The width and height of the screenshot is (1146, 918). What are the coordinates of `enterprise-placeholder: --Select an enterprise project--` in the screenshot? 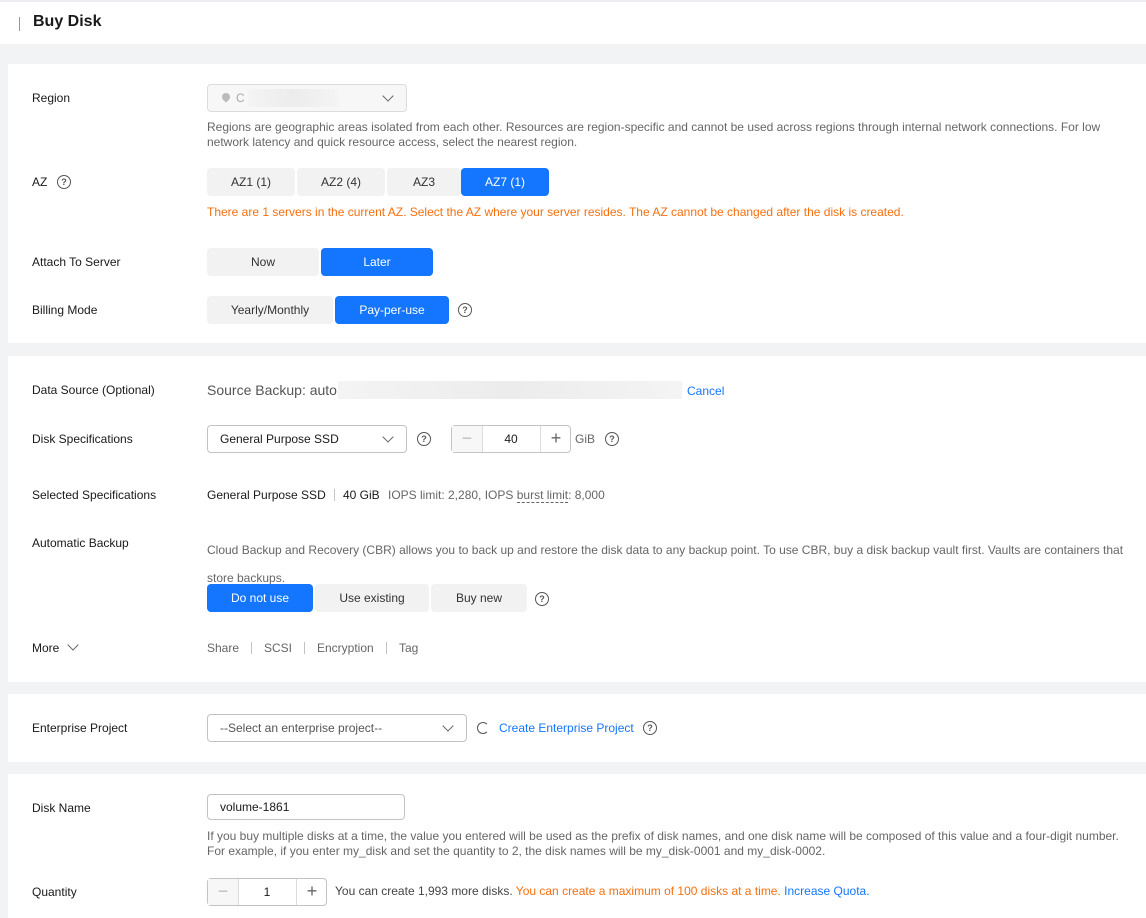 It's located at (301, 728).